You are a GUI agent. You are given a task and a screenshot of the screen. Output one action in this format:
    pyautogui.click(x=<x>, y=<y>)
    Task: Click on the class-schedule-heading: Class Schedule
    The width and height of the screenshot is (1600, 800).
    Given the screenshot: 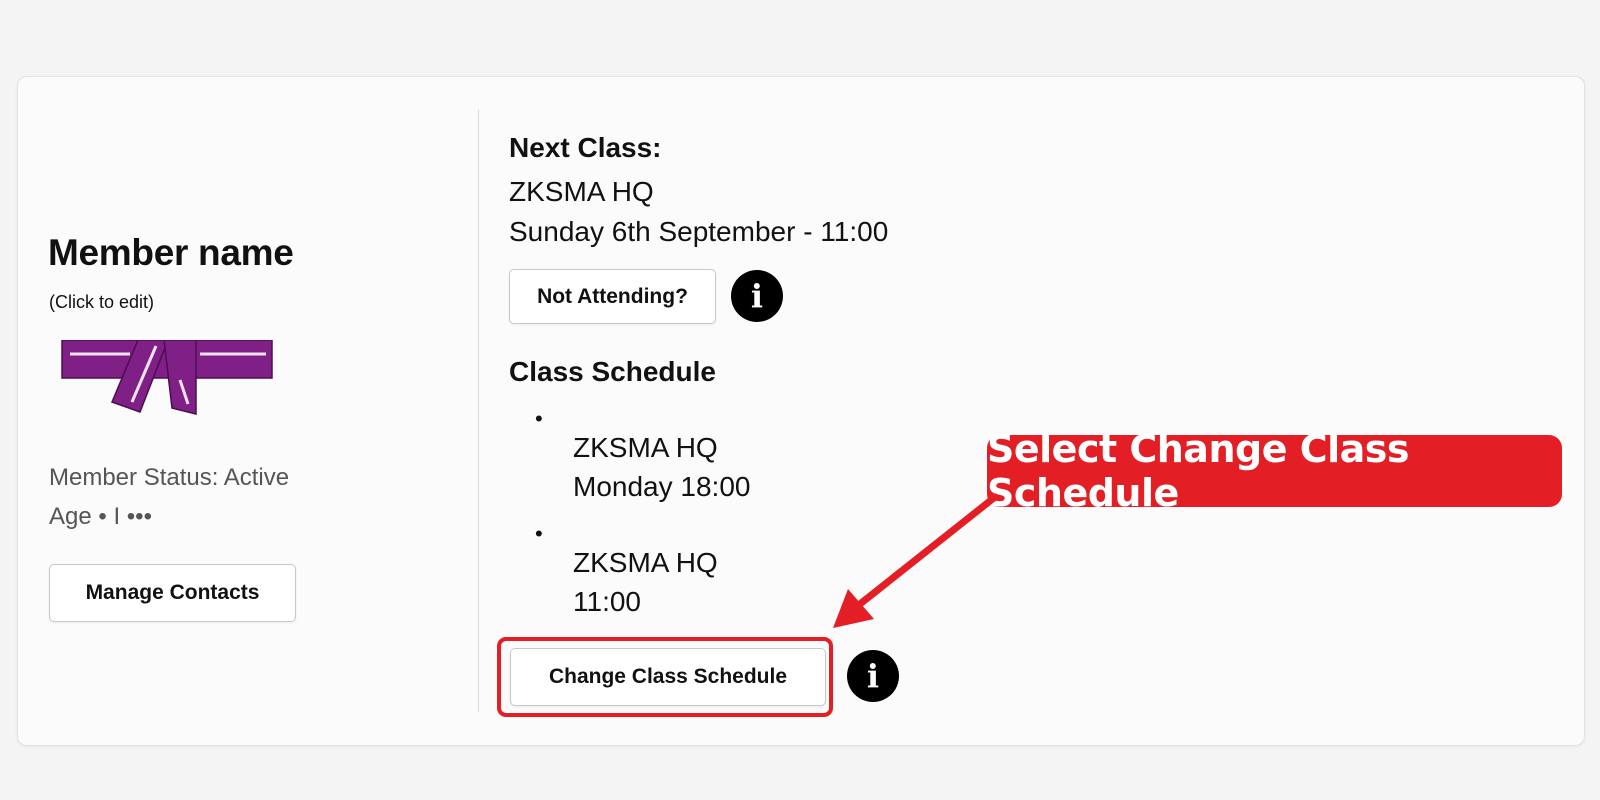 What is the action you would take?
    pyautogui.click(x=612, y=371)
    